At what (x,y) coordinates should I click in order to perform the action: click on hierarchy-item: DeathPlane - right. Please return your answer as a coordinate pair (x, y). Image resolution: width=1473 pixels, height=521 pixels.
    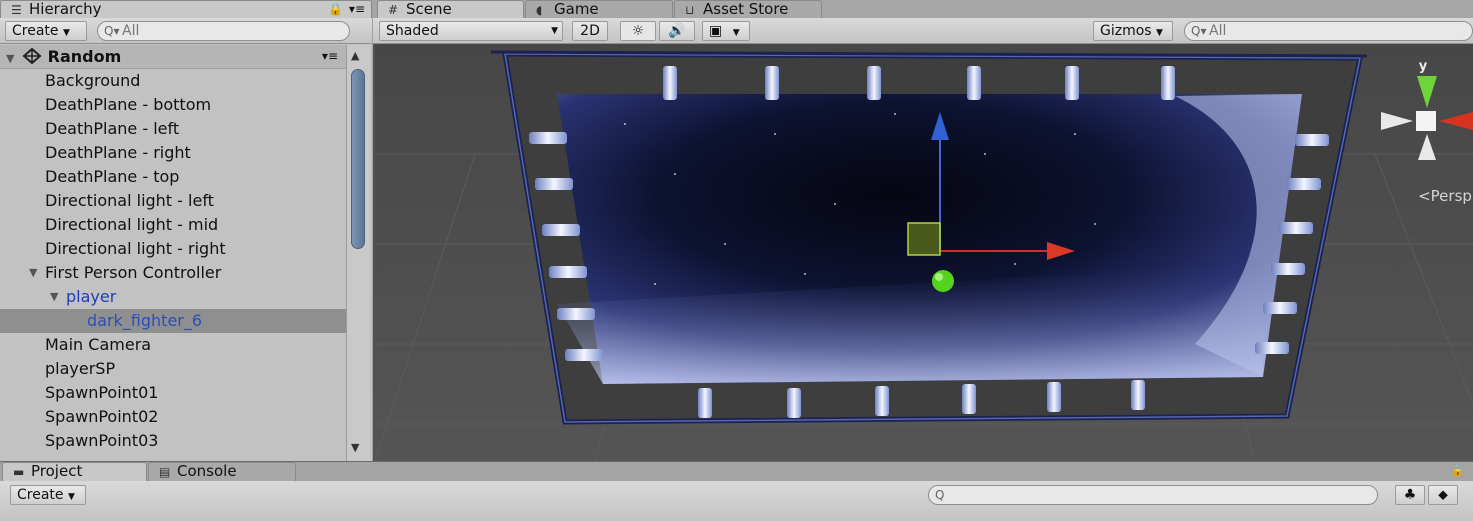
    Looking at the image, I should click on (173, 153).